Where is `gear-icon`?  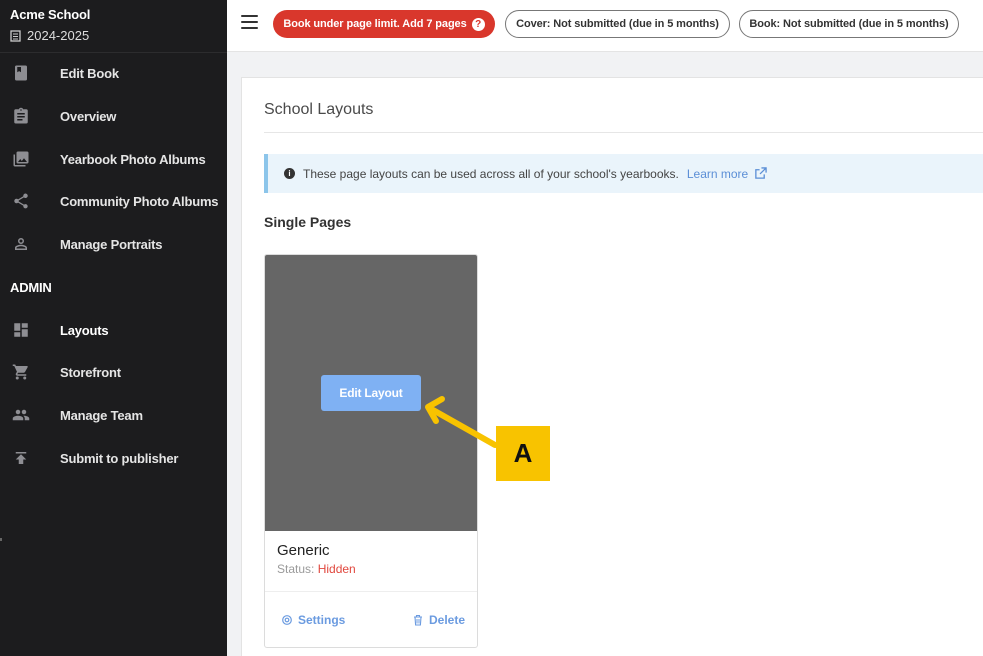
gear-icon is located at coordinates (287, 620).